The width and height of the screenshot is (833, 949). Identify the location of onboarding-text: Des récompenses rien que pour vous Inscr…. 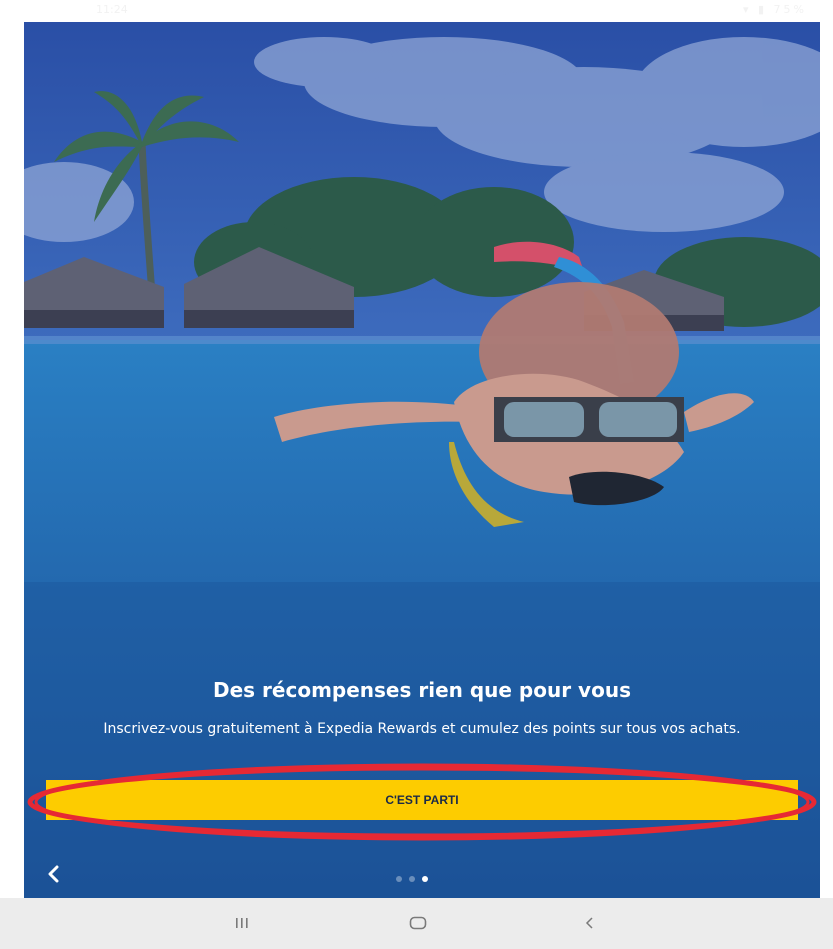
(422, 707).